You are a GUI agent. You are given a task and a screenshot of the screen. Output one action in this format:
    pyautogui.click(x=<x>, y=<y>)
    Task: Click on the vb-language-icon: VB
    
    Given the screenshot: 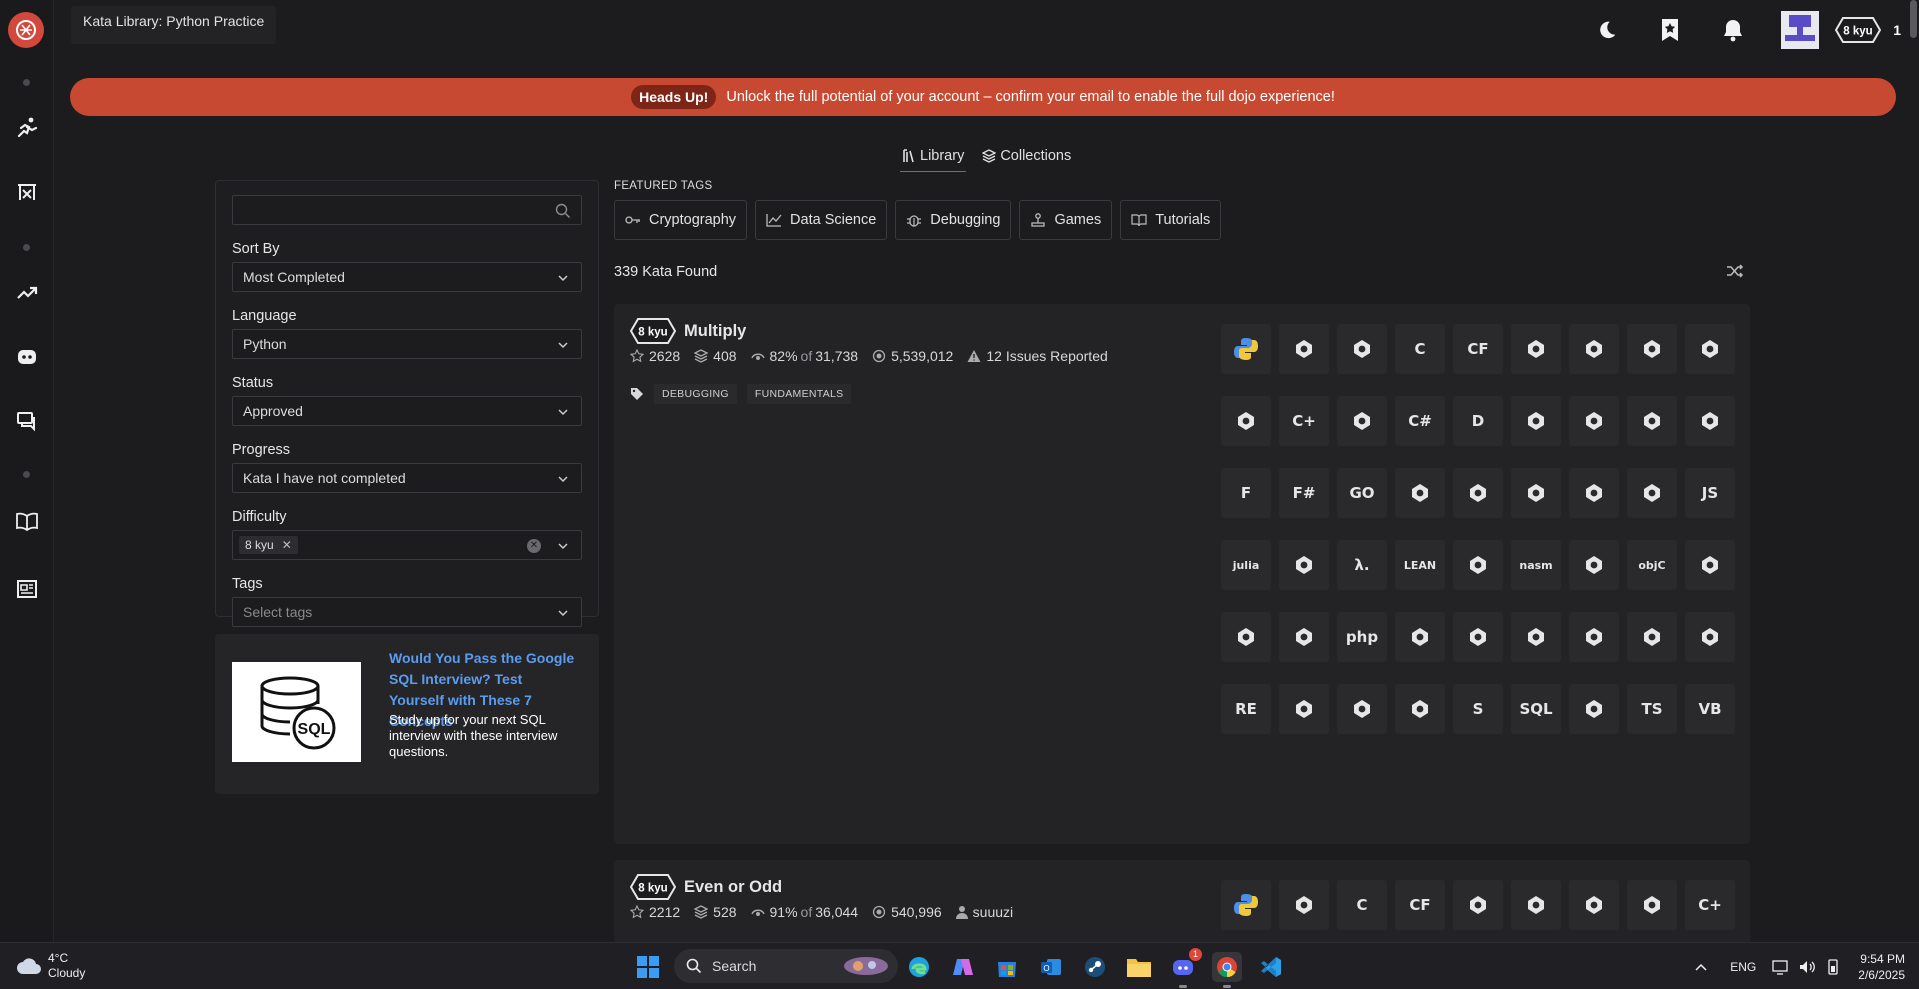 What is the action you would take?
    pyautogui.click(x=1710, y=709)
    